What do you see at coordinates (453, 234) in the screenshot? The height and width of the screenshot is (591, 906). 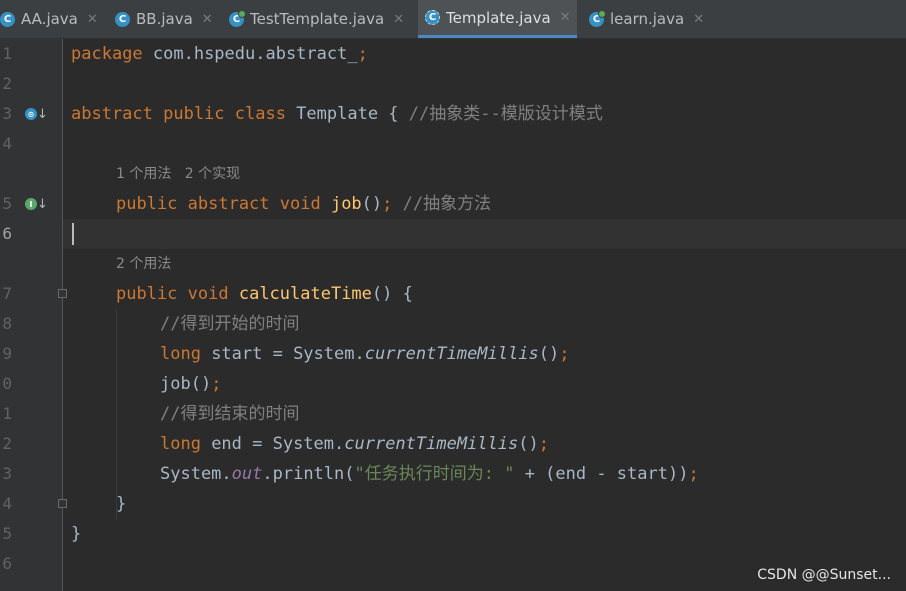 I see `code-line-6: 6` at bounding box center [453, 234].